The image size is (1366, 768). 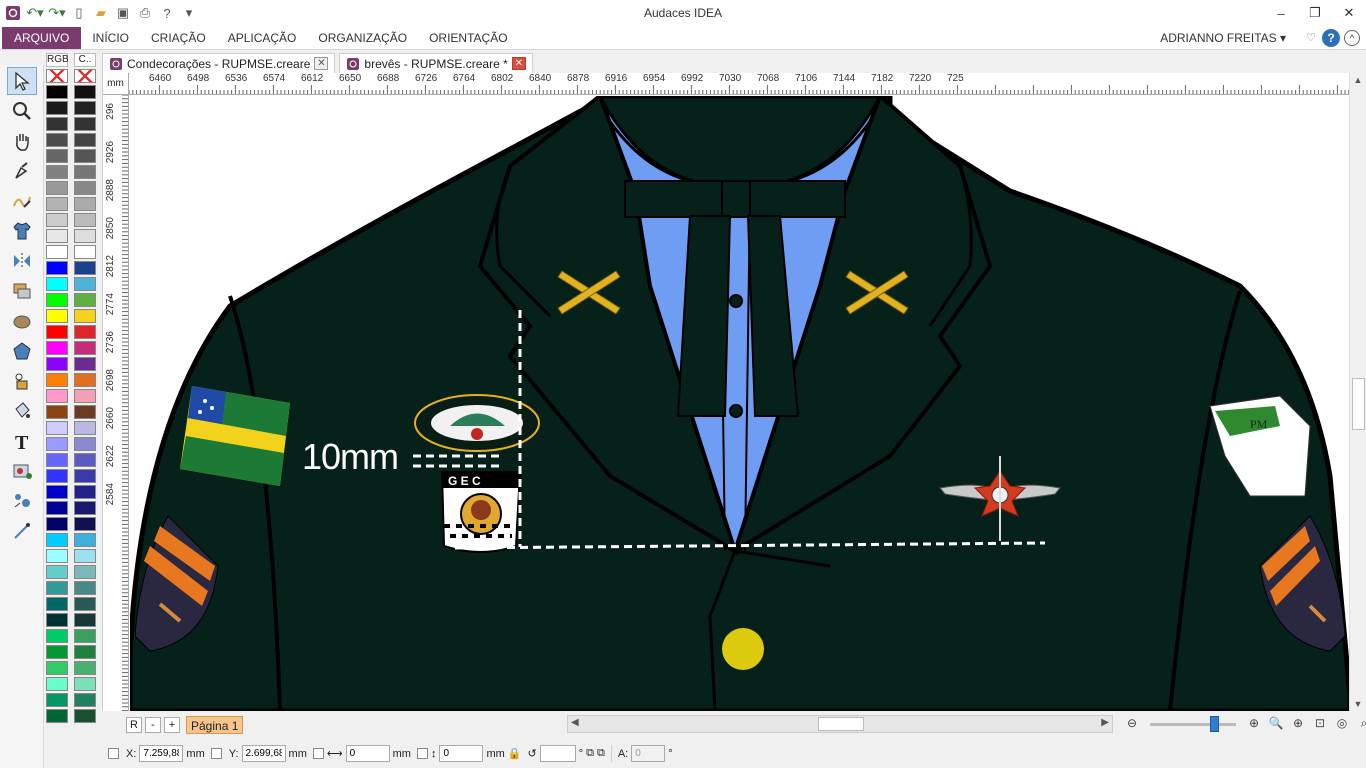 I want to click on scroll-down-icon: ▼, so click(x=1358, y=704).